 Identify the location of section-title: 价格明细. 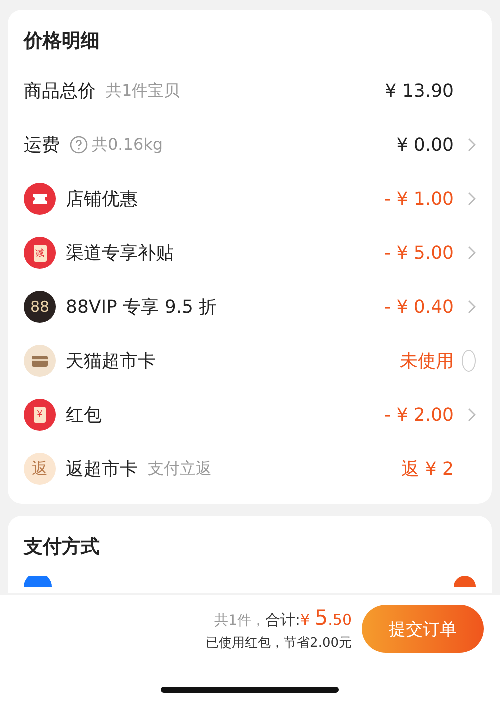
(62, 41).